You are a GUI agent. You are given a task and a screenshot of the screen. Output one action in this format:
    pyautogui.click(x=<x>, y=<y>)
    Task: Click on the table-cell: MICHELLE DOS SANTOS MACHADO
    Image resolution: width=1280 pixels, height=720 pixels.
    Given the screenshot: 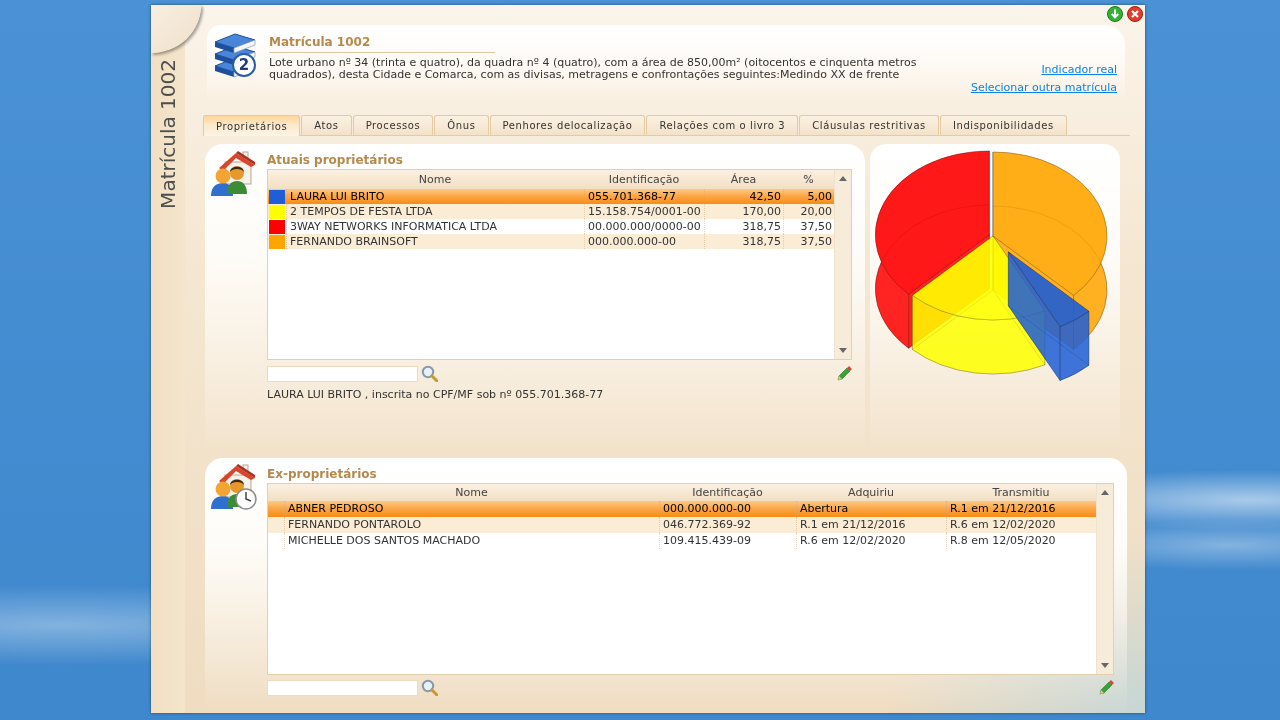 What is the action you would take?
    pyautogui.click(x=471, y=541)
    